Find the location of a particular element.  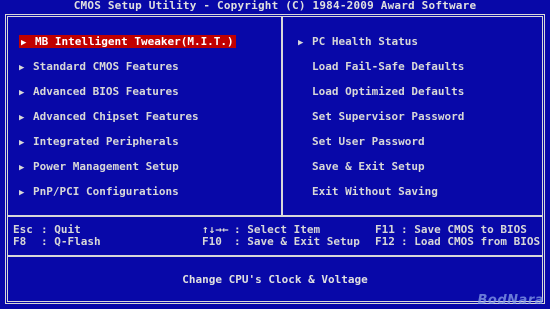

menu-item-integrated-peripherals: ▶ Integrated Peripherals is located at coordinates (99, 142).